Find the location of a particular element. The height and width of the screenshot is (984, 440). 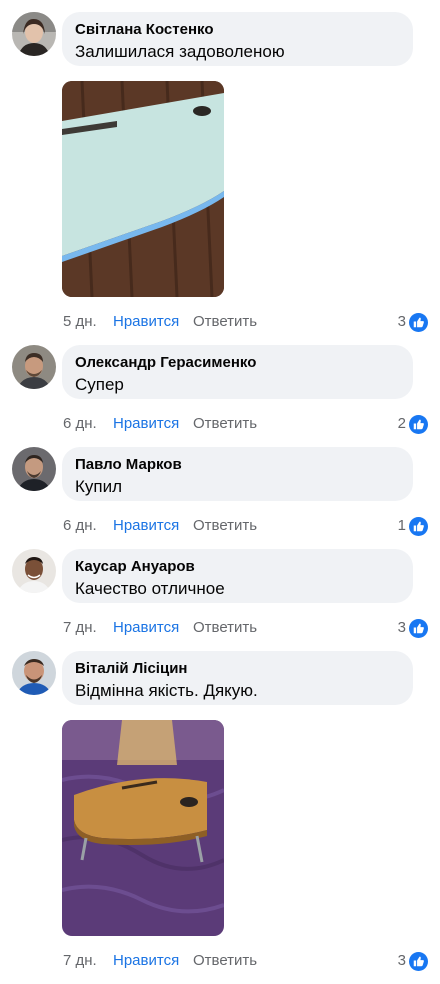

photo-white-desk is located at coordinates (143, 189).